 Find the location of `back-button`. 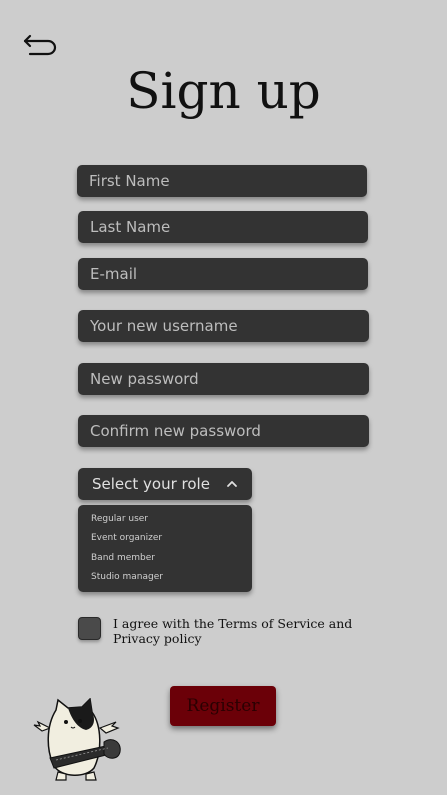

back-button is located at coordinates (42, 43).